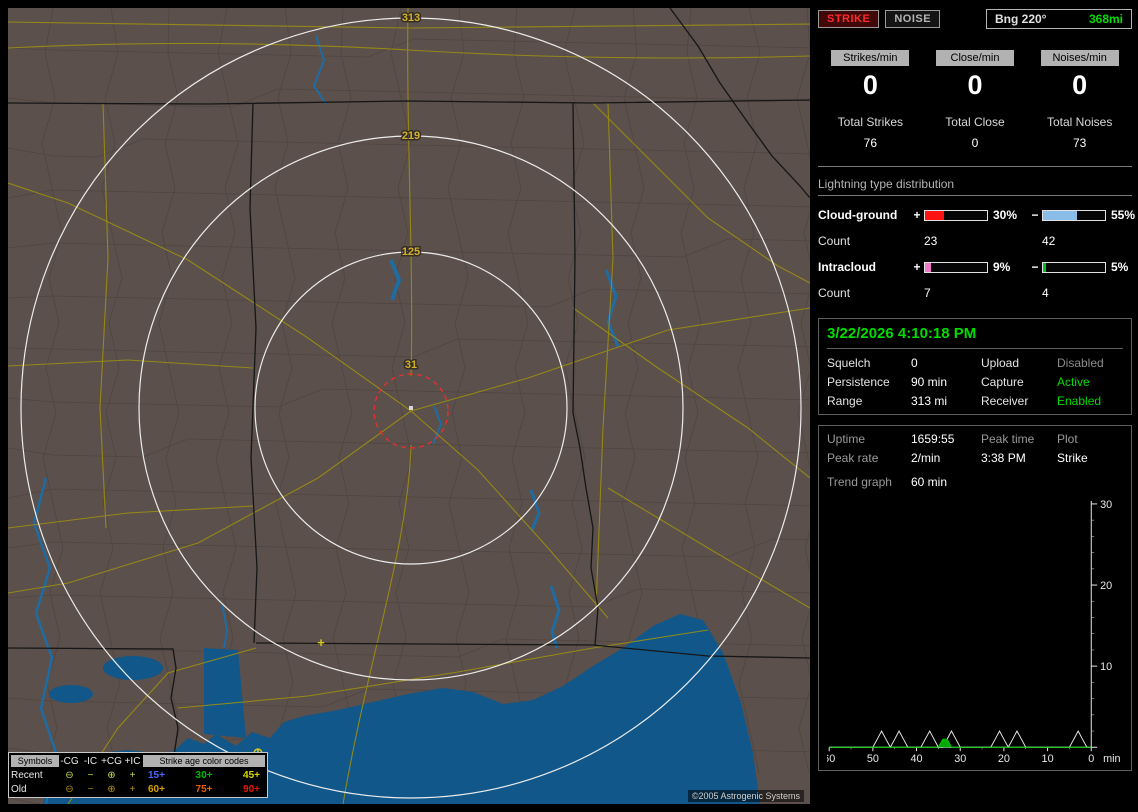 This screenshot has width=1138, height=812. Describe the element at coordinates (71, 694) in the screenshot. I see `lake` at that location.